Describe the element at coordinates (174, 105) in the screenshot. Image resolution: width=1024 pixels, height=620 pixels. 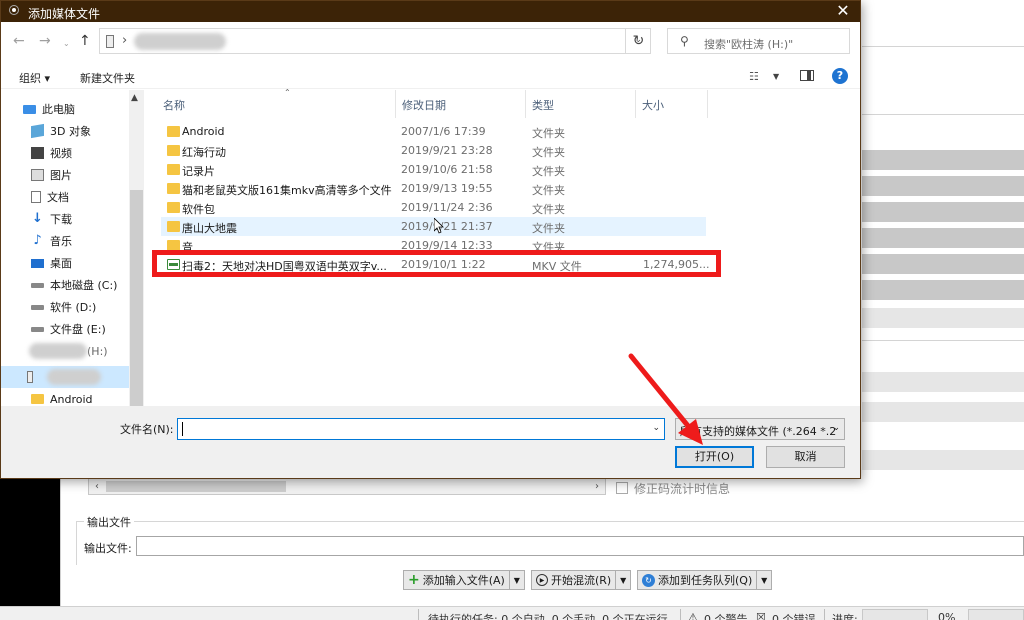
I see `column-name-label: 名称` at that location.